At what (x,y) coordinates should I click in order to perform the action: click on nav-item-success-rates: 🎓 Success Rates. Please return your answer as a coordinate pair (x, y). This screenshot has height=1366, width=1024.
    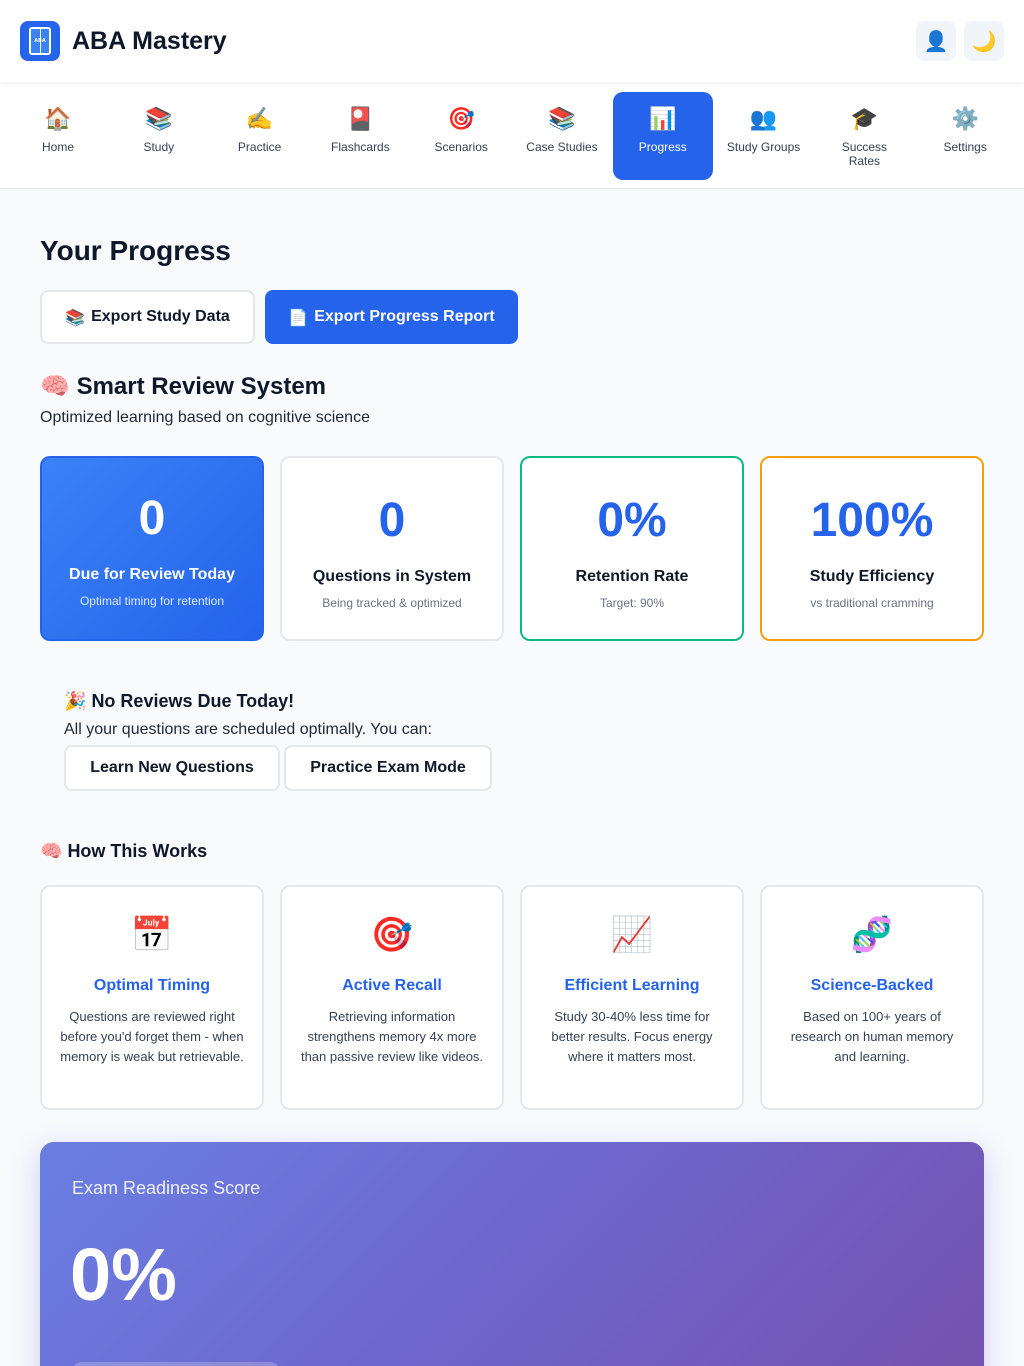
    Looking at the image, I should click on (864, 136).